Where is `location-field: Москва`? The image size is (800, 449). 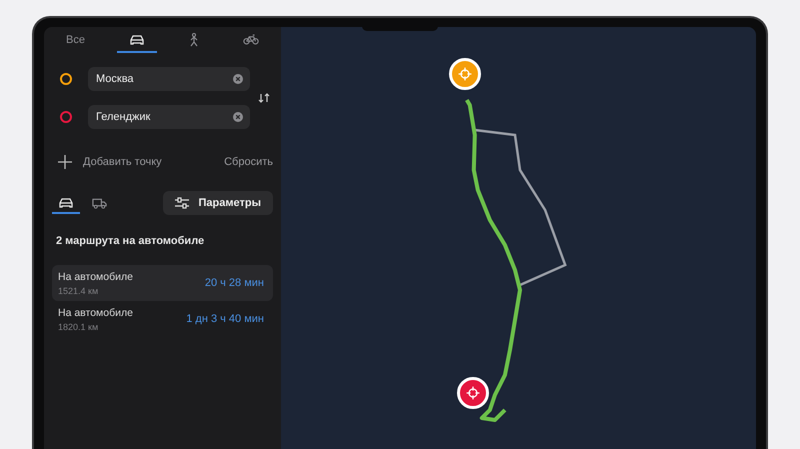
location-field: Москва is located at coordinates (169, 79).